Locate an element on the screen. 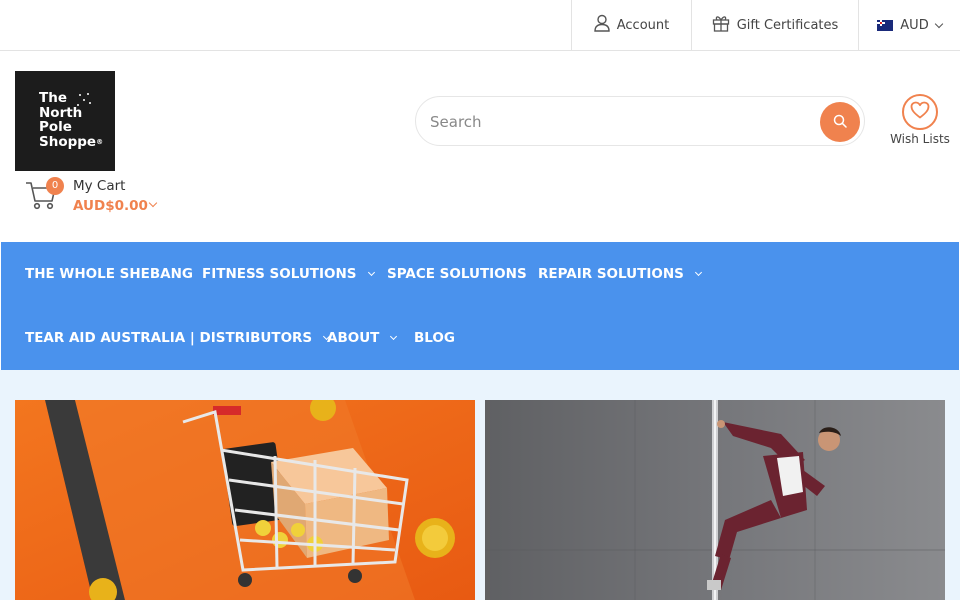 The height and width of the screenshot is (600, 960). logo-line-2: North is located at coordinates (61, 112).